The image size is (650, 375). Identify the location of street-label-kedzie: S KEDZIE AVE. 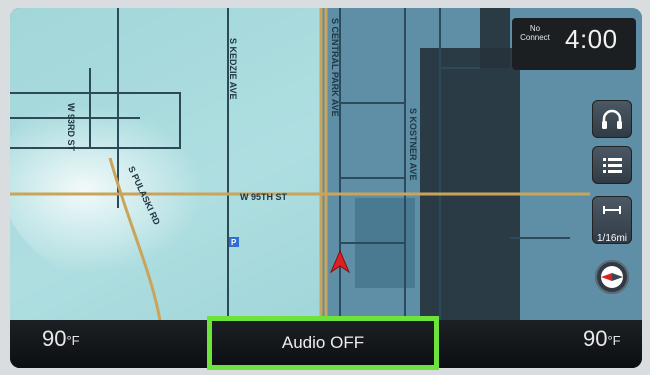
(233, 69).